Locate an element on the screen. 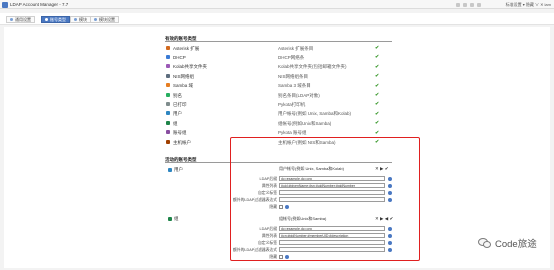 Image resolution: width=554 pixels, height=270 pixels. app-logo-icon is located at coordinates (5, 4).